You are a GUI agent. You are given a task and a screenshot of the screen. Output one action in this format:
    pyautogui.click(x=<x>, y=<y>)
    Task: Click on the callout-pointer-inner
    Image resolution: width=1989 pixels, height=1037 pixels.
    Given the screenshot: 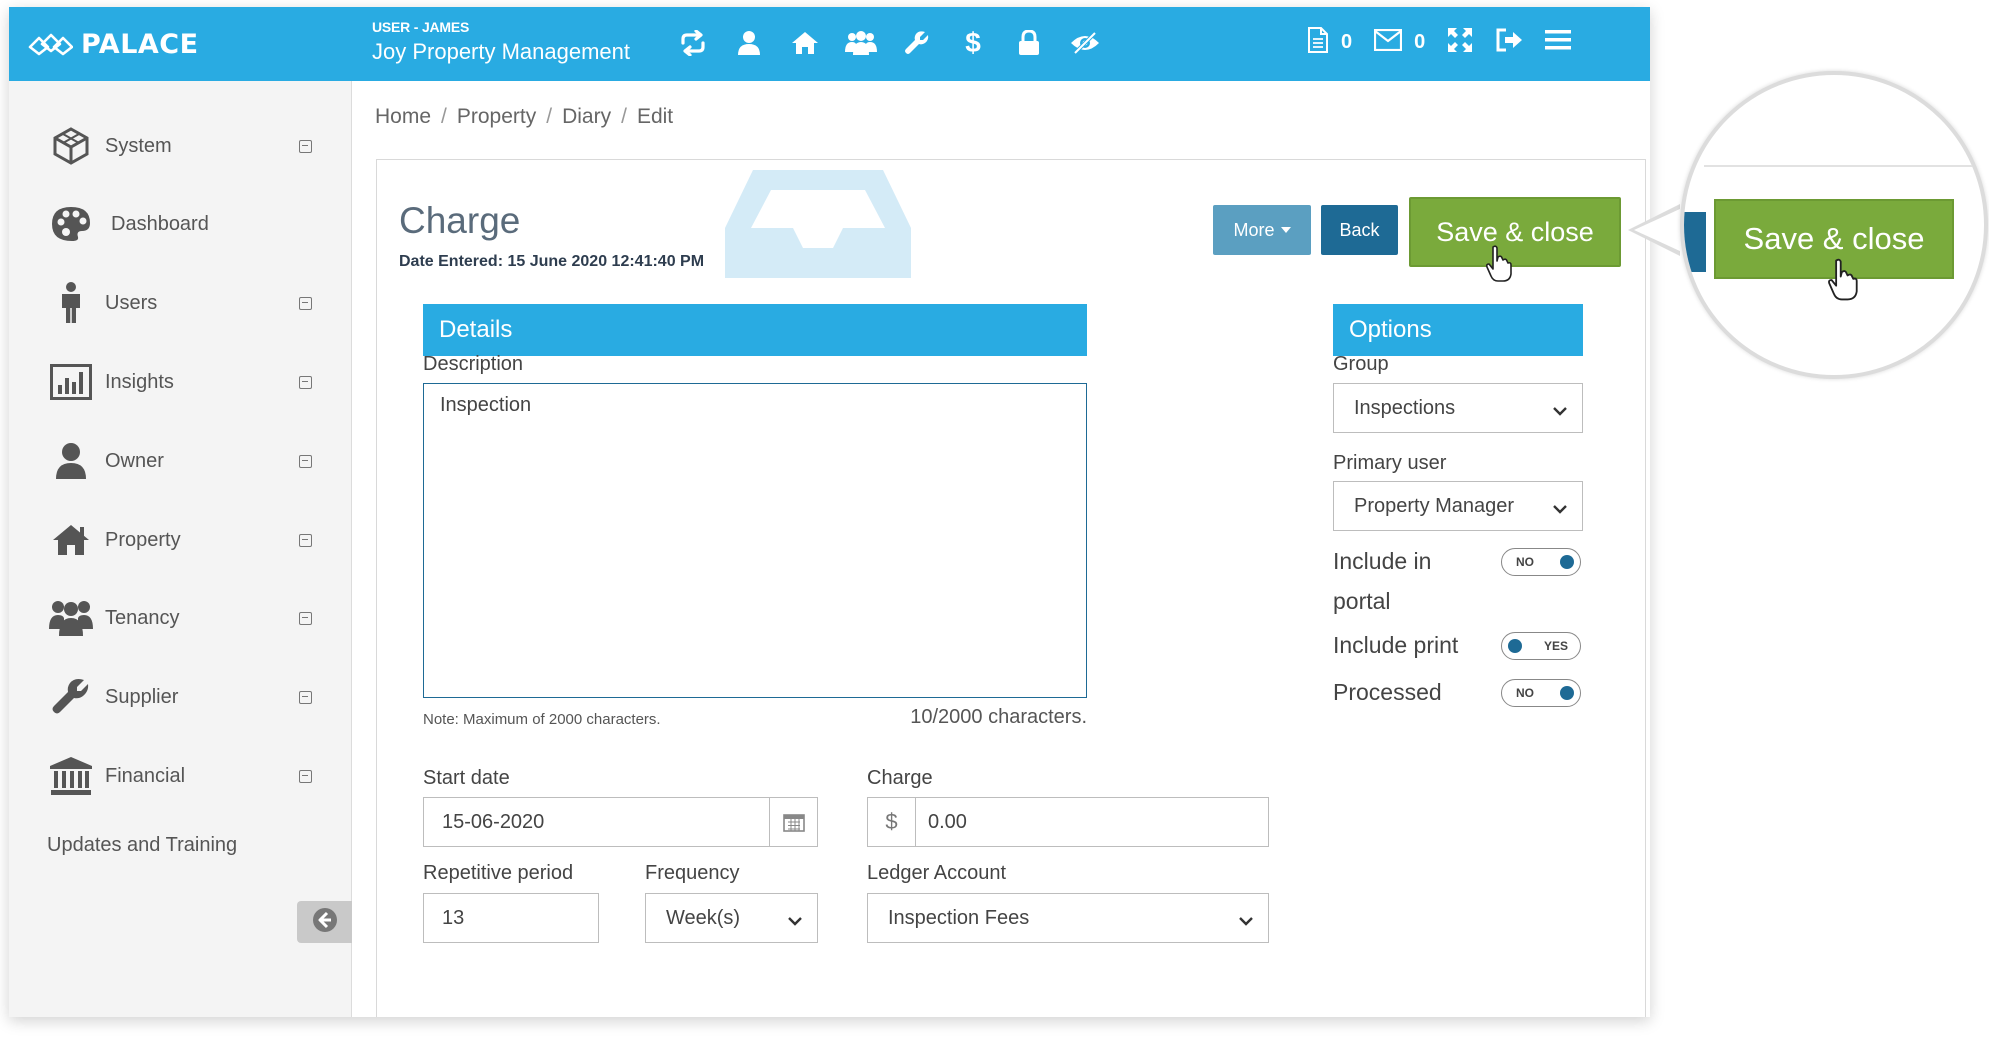 What is the action you would take?
    pyautogui.click(x=1658, y=230)
    